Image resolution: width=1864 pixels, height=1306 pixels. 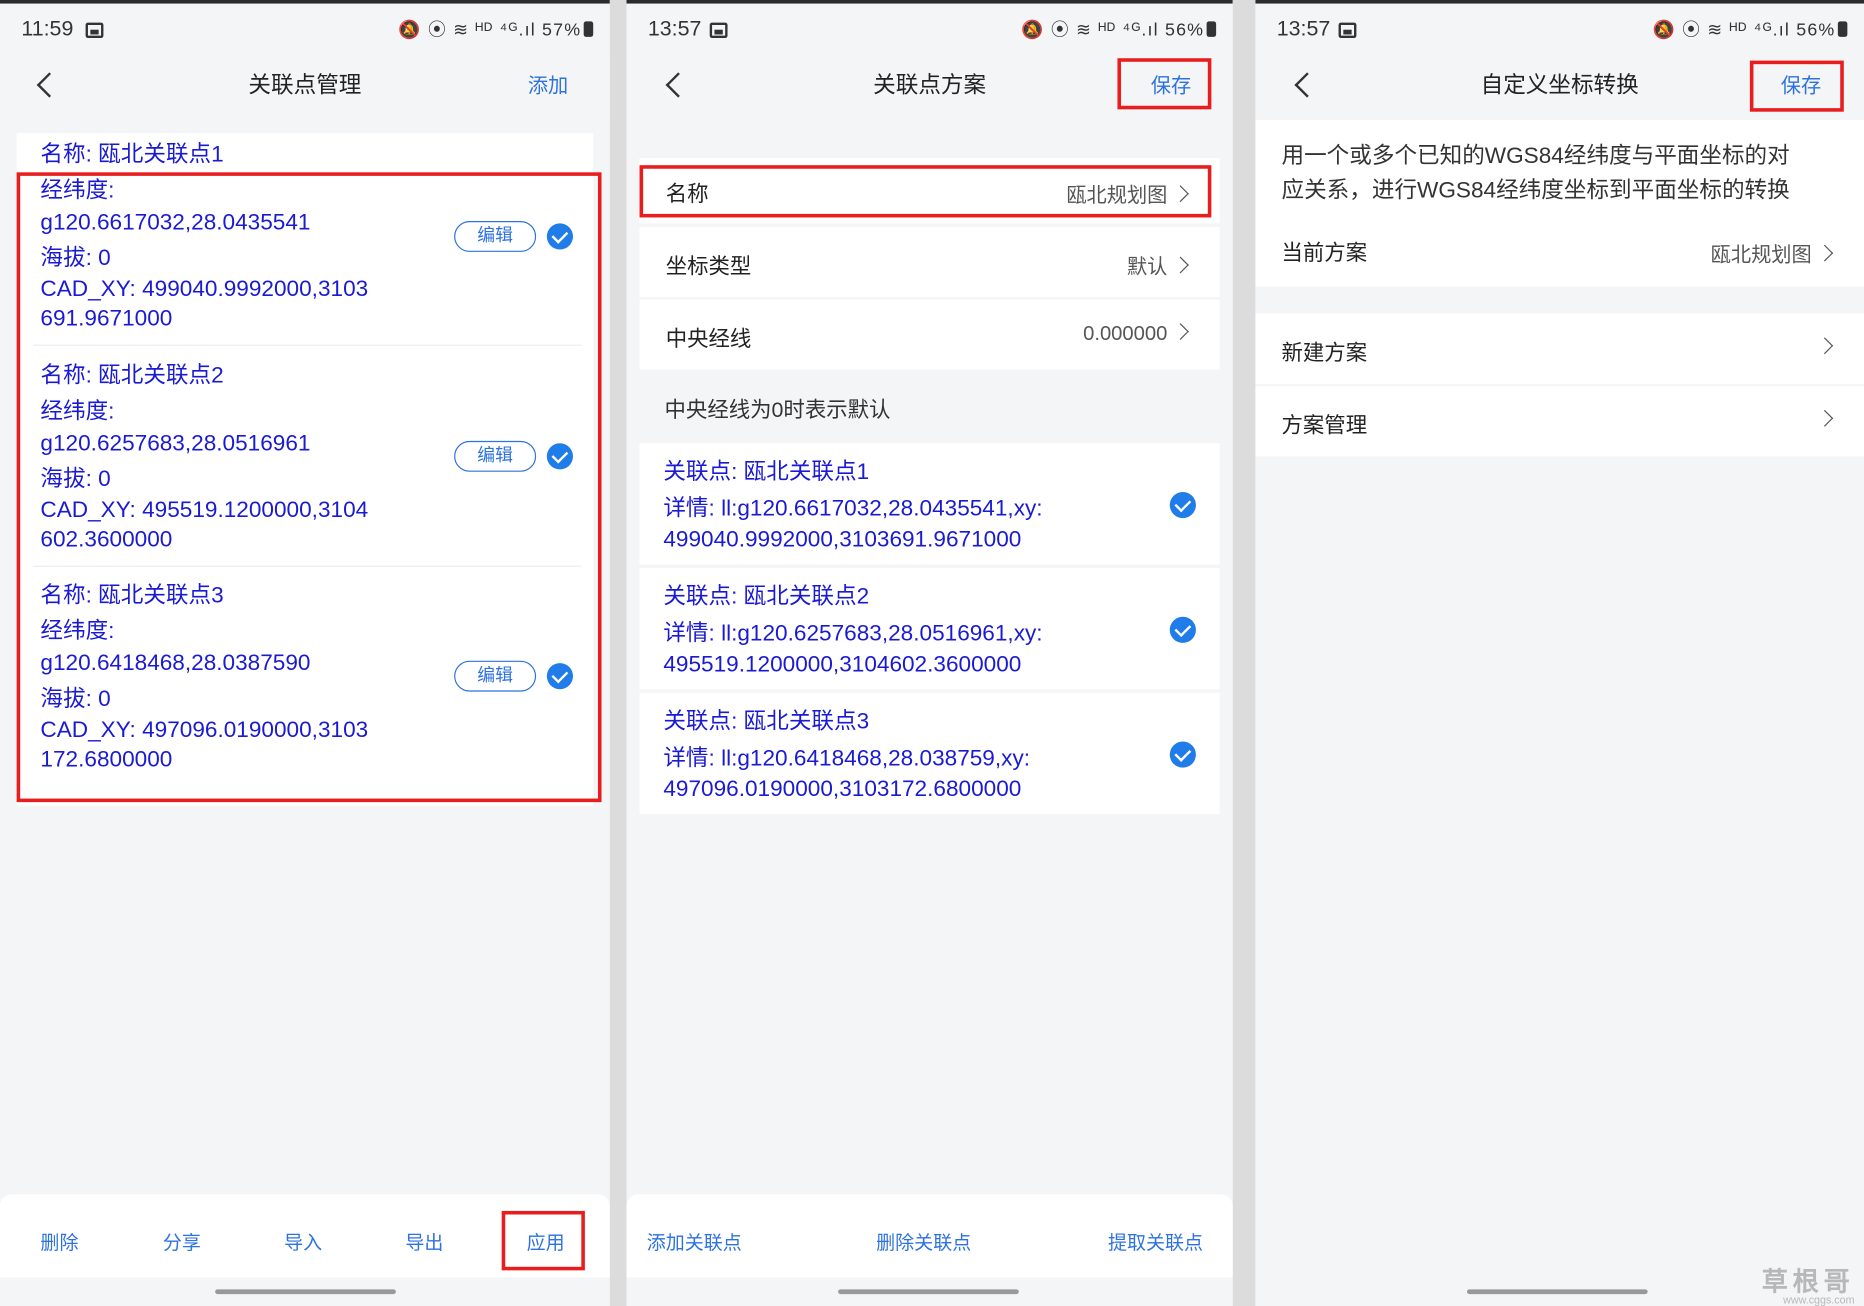 I want to click on import-button: 导入, so click(x=303, y=1240).